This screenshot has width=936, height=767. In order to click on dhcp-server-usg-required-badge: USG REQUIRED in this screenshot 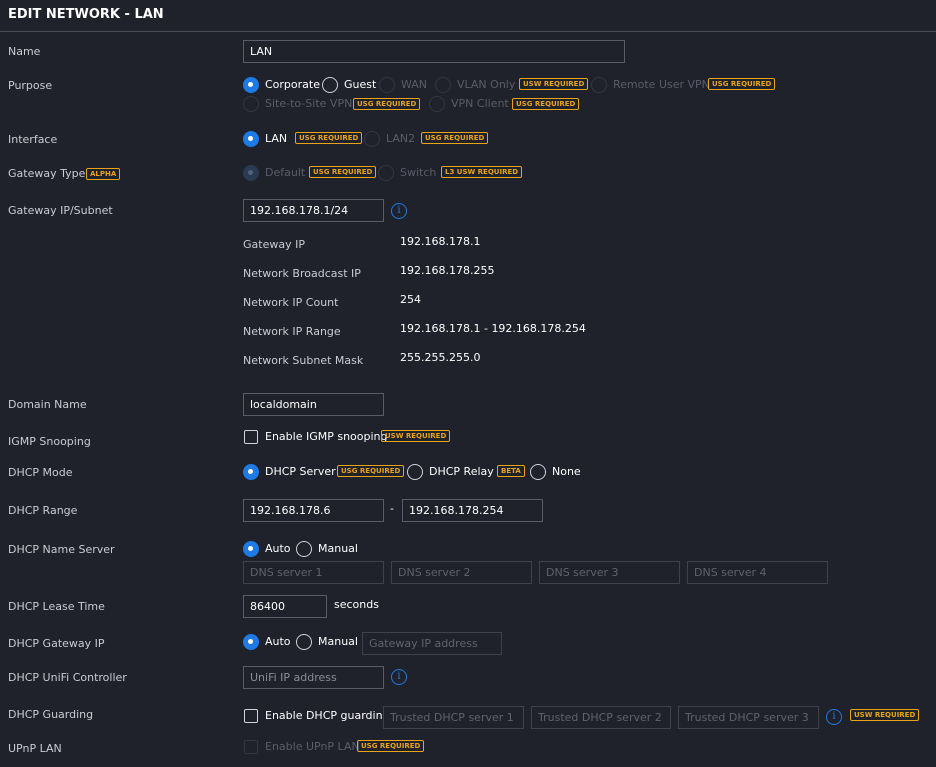, I will do `click(371, 471)`.